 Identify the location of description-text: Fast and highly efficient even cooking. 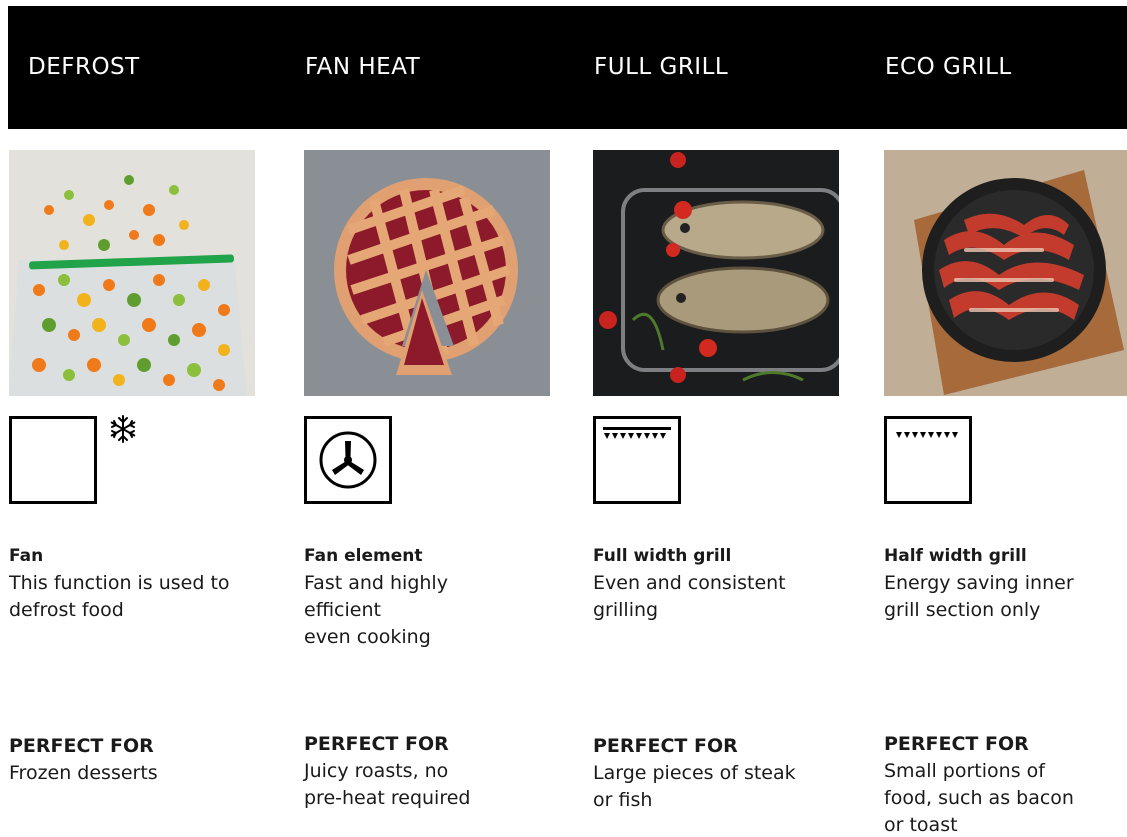
(376, 610).